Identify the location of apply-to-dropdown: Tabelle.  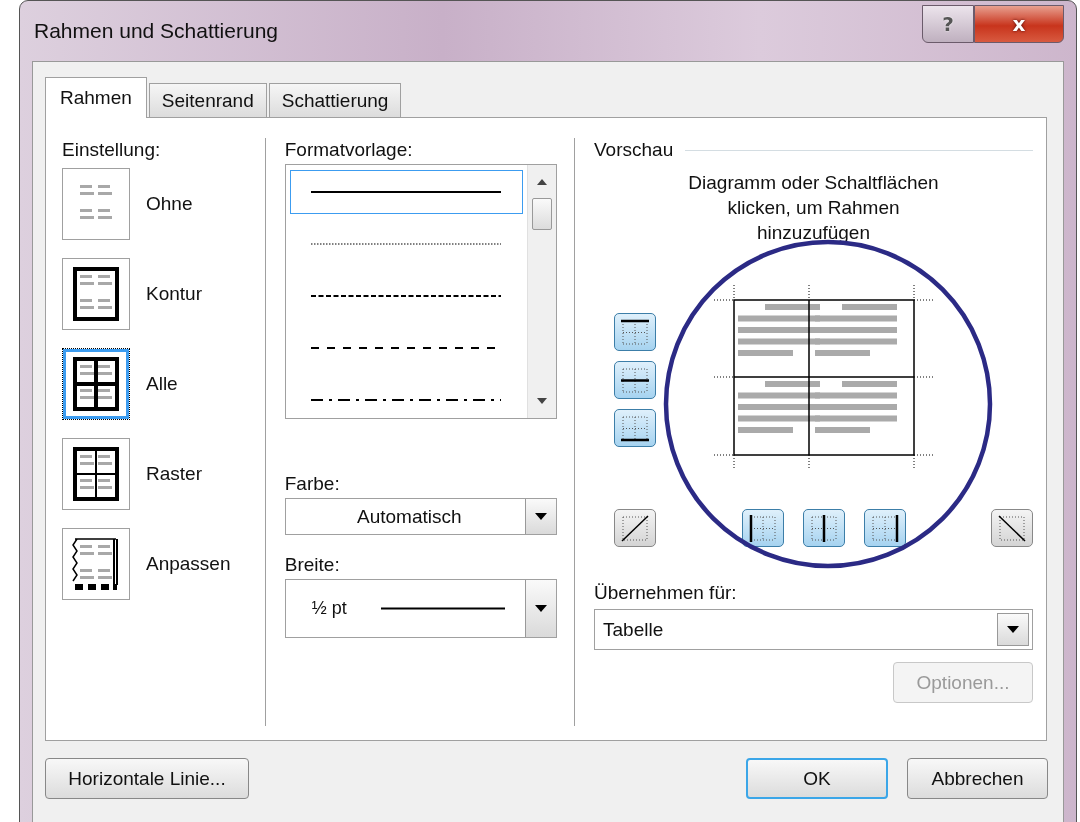
(813, 629).